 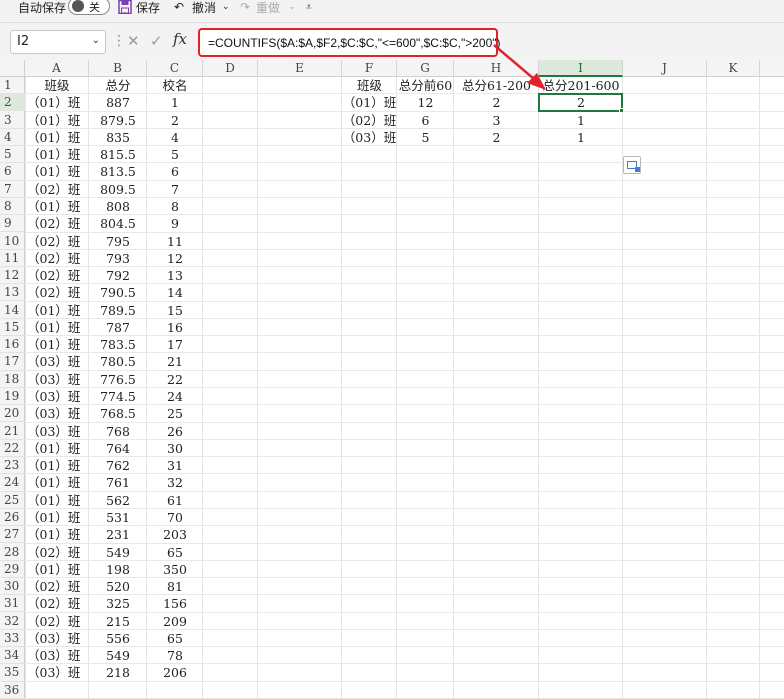 What do you see at coordinates (12, 258) in the screenshot?
I see `row-header: 11` at bounding box center [12, 258].